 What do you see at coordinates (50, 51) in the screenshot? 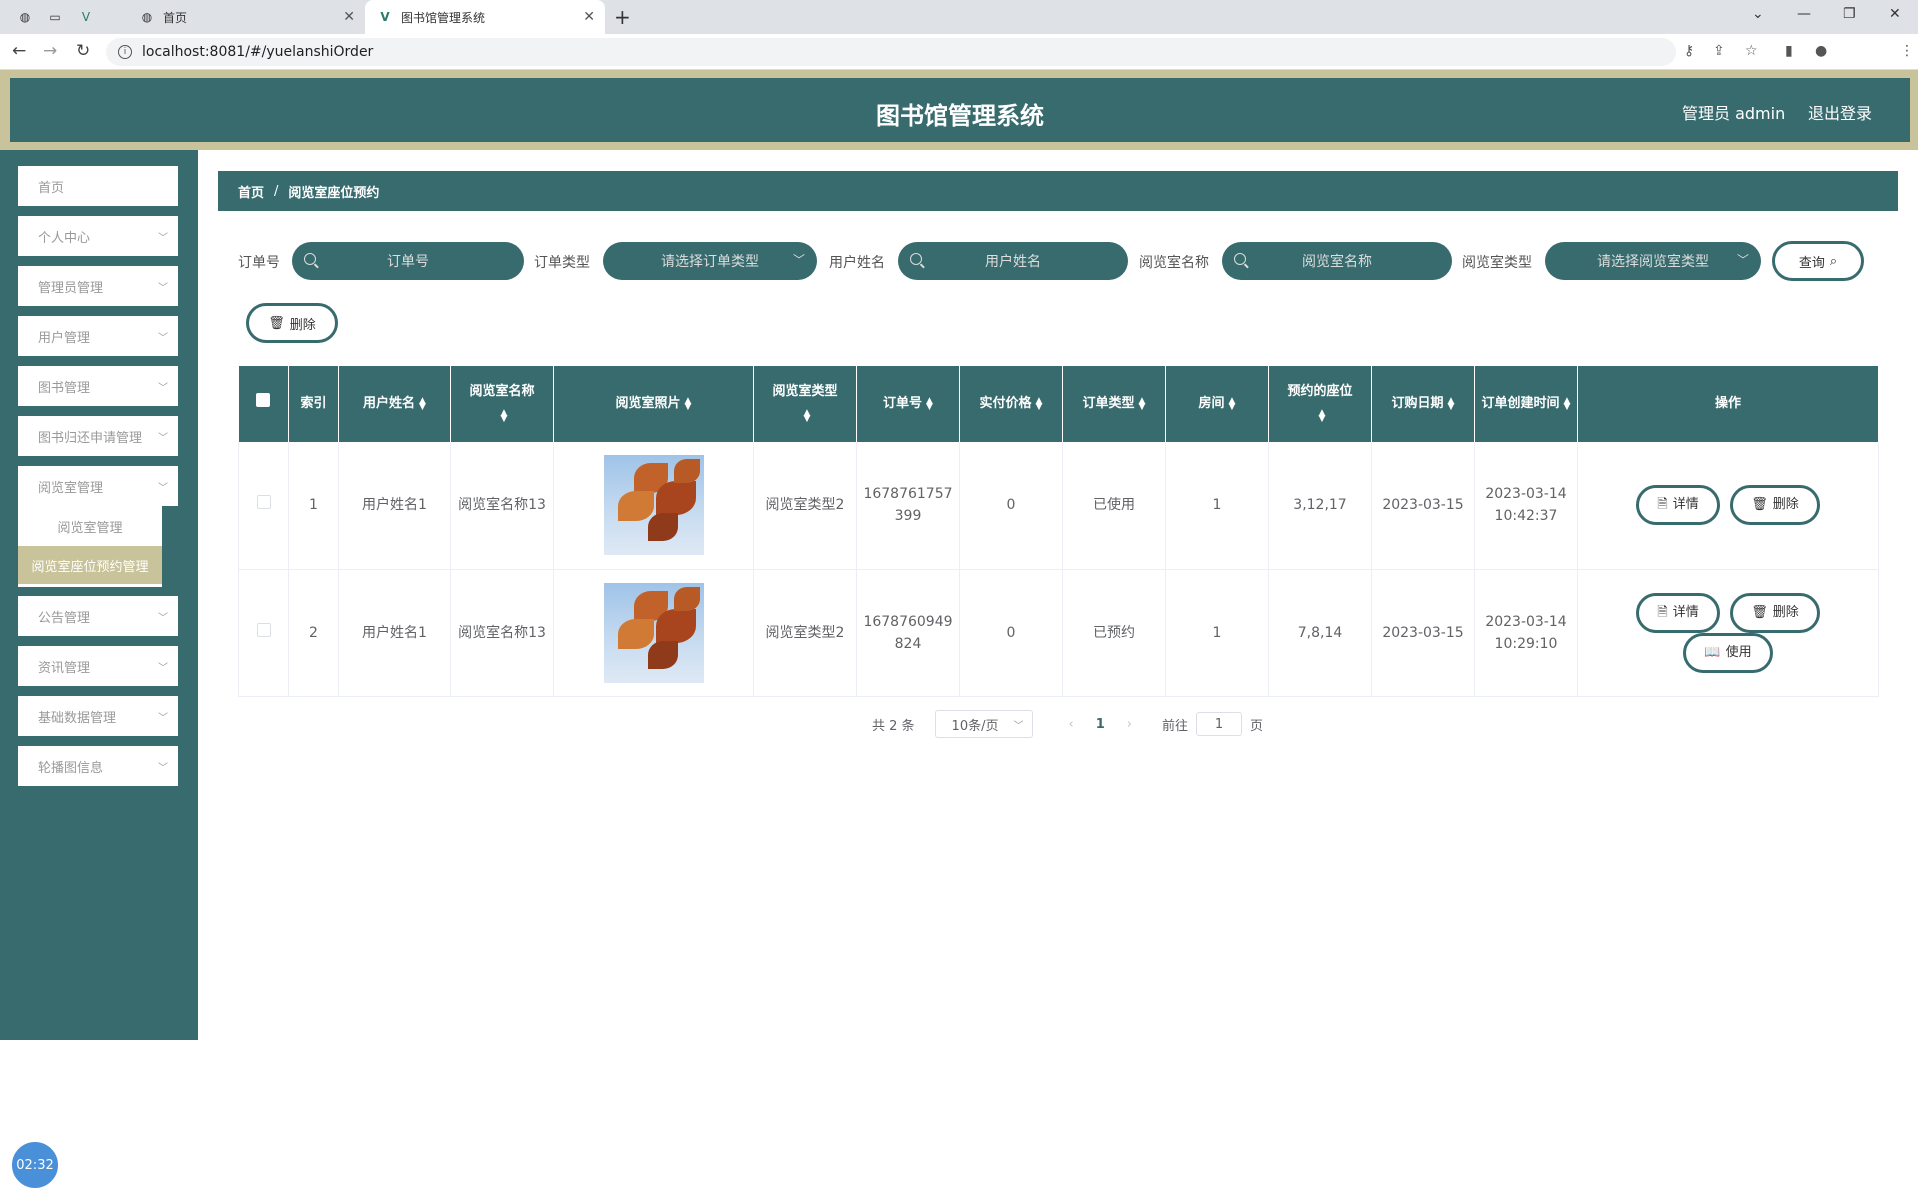
I see `forward-icon: →` at bounding box center [50, 51].